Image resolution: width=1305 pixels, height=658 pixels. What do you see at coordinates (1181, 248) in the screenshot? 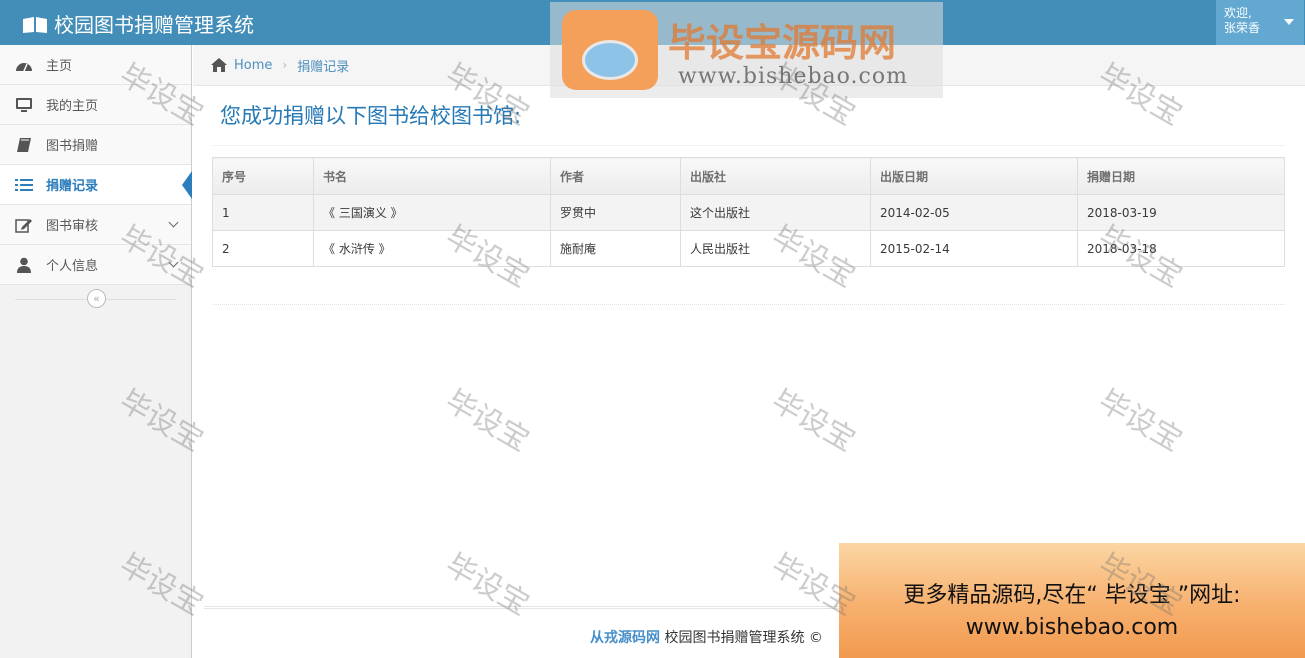
I see `table-cell: 2018-03-18` at bounding box center [1181, 248].